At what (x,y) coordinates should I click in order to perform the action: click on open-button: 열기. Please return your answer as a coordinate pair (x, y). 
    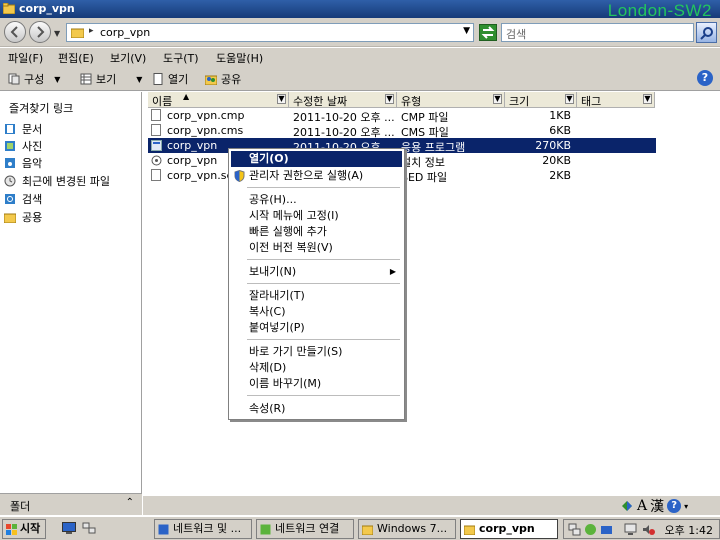
    Looking at the image, I should click on (170, 79).